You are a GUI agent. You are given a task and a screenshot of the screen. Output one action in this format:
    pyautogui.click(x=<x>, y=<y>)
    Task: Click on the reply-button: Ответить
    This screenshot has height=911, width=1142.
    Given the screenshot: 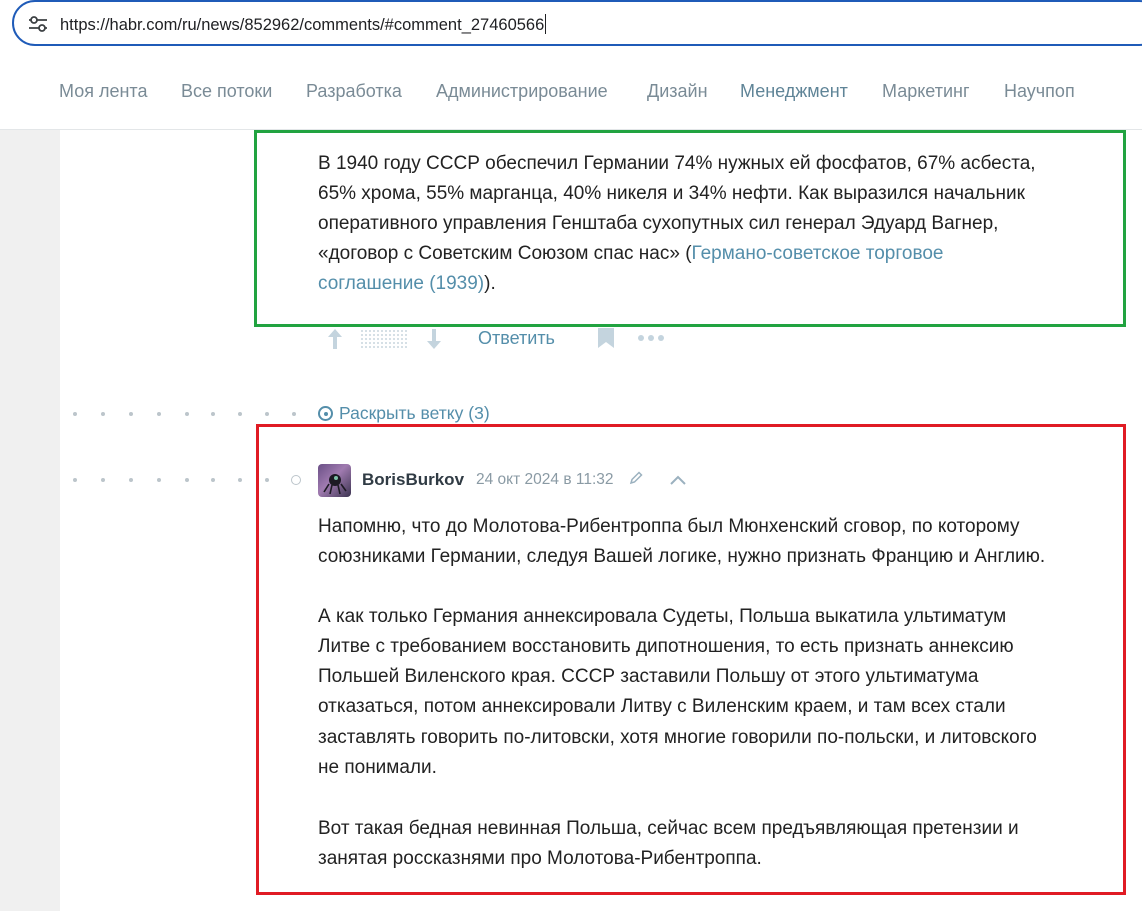 What is the action you would take?
    pyautogui.click(x=516, y=338)
    